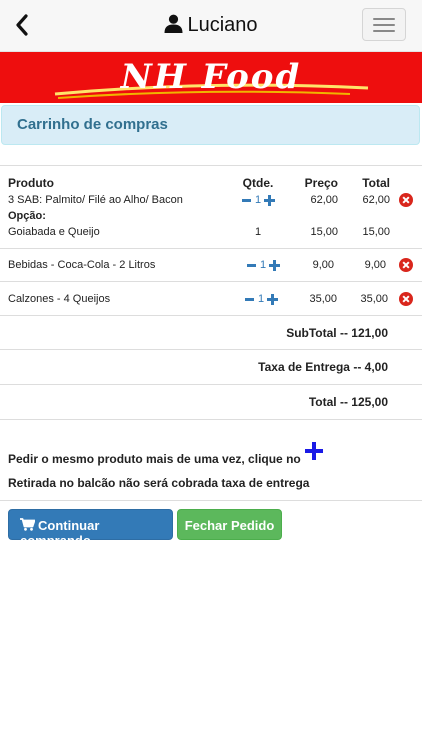  I want to click on menu-toggle-button, so click(384, 24).